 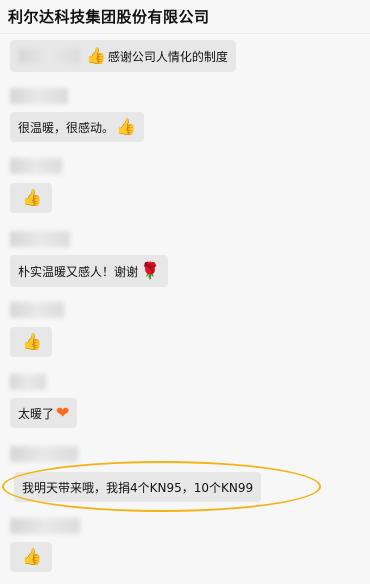 I want to click on highlight-circle, so click(x=161, y=486).